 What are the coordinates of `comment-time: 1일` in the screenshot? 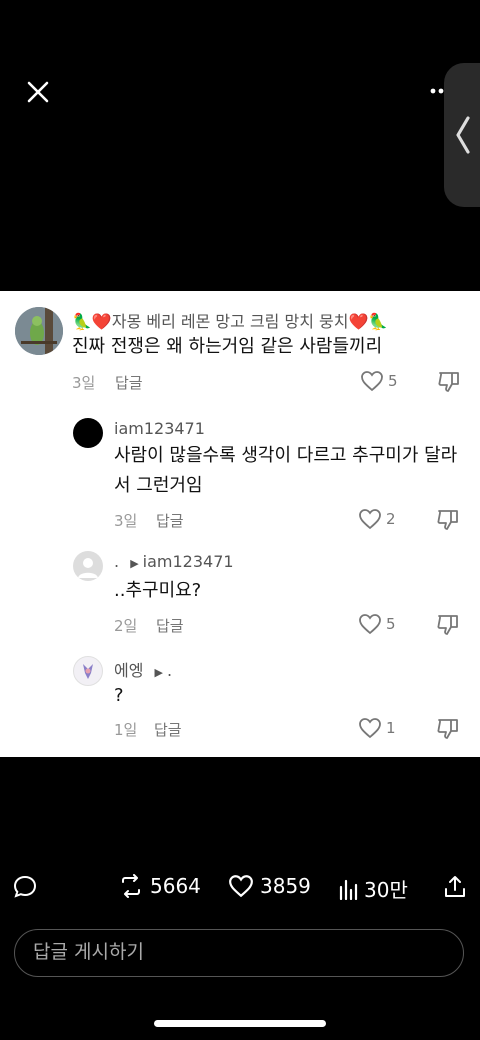 It's located at (126, 730).